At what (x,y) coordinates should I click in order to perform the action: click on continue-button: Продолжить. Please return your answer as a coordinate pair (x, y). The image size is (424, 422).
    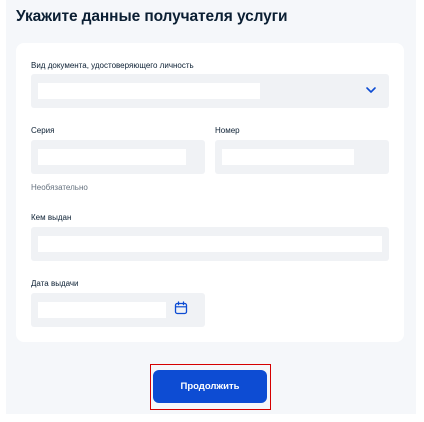
    Looking at the image, I should click on (210, 386).